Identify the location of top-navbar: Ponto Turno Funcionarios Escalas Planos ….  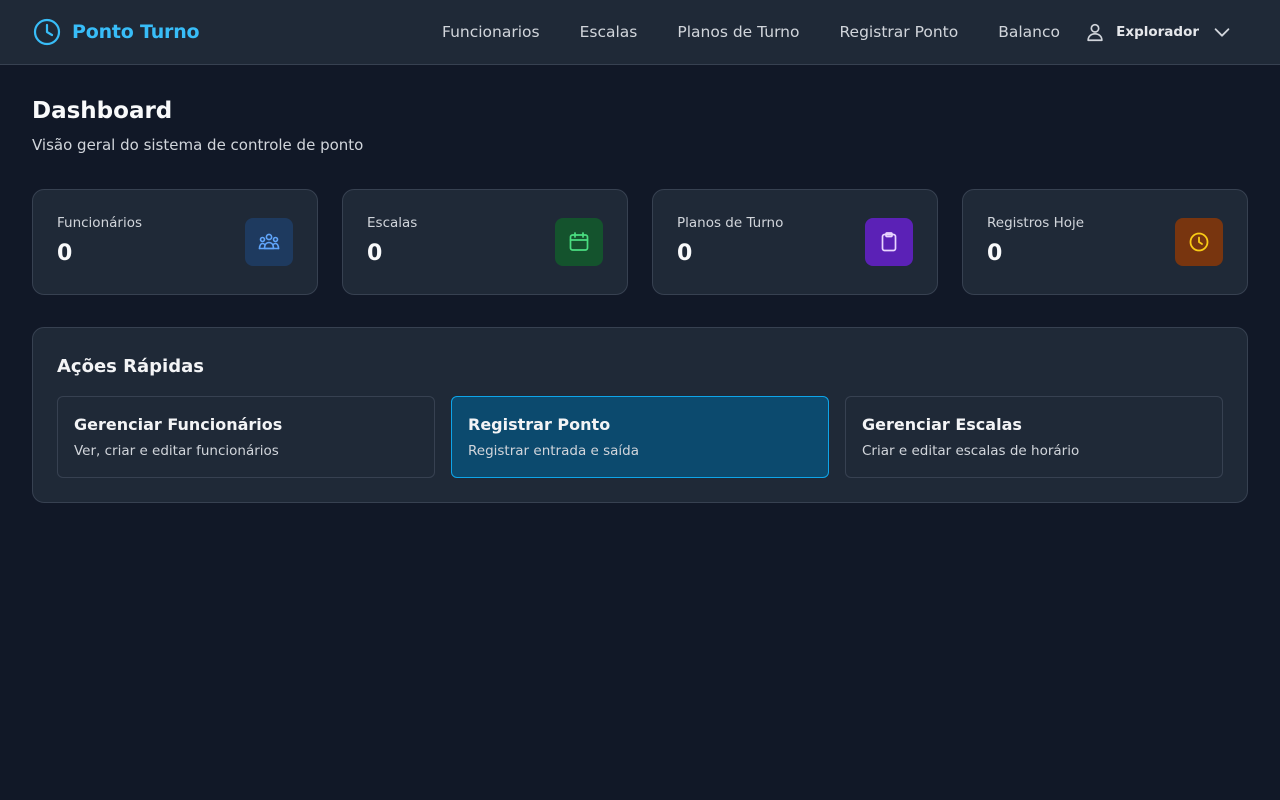
(640, 32).